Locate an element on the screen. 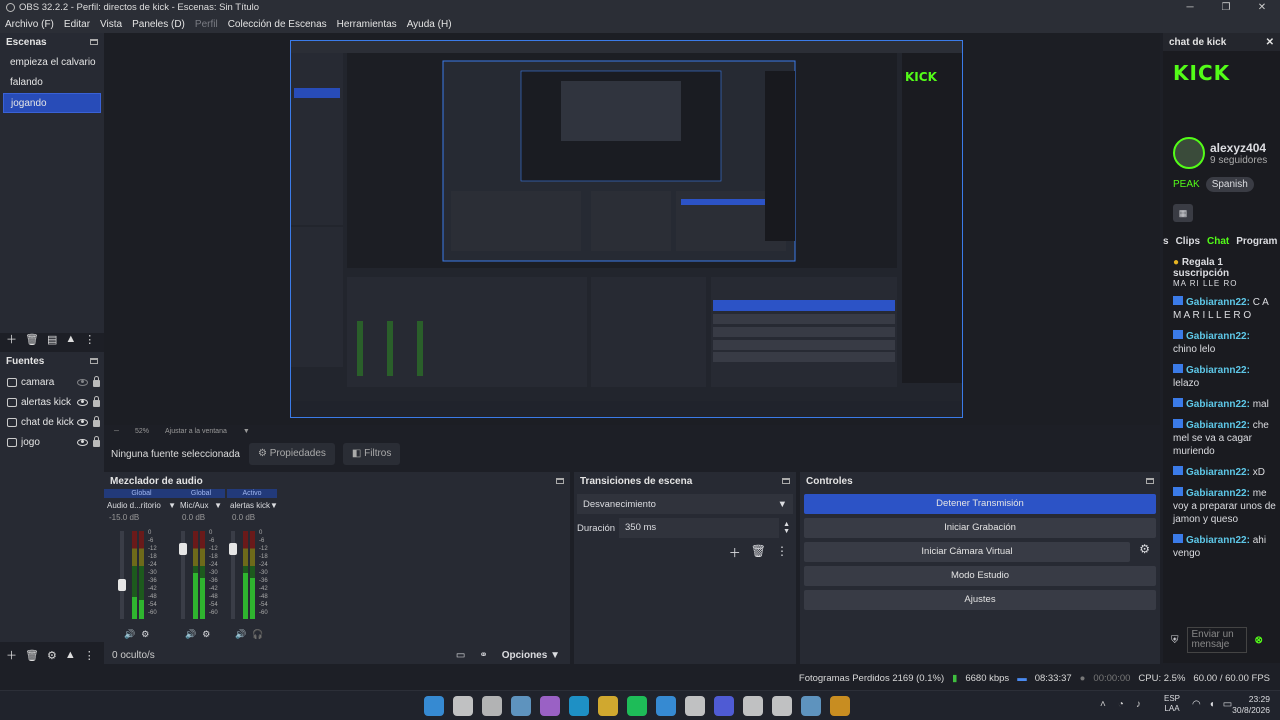  channel-name-row: Audio d...ritorio ▼ is located at coordinates (141, 505).